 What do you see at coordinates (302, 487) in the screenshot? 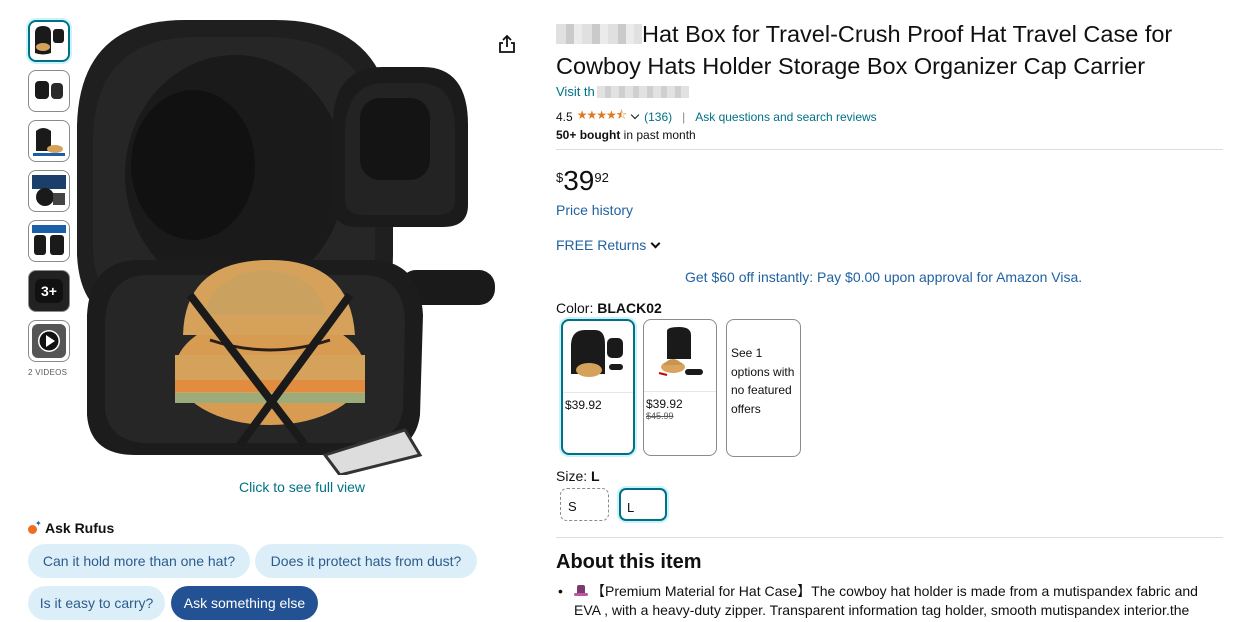
I see `click-full-view-link: Click to see full view` at bounding box center [302, 487].